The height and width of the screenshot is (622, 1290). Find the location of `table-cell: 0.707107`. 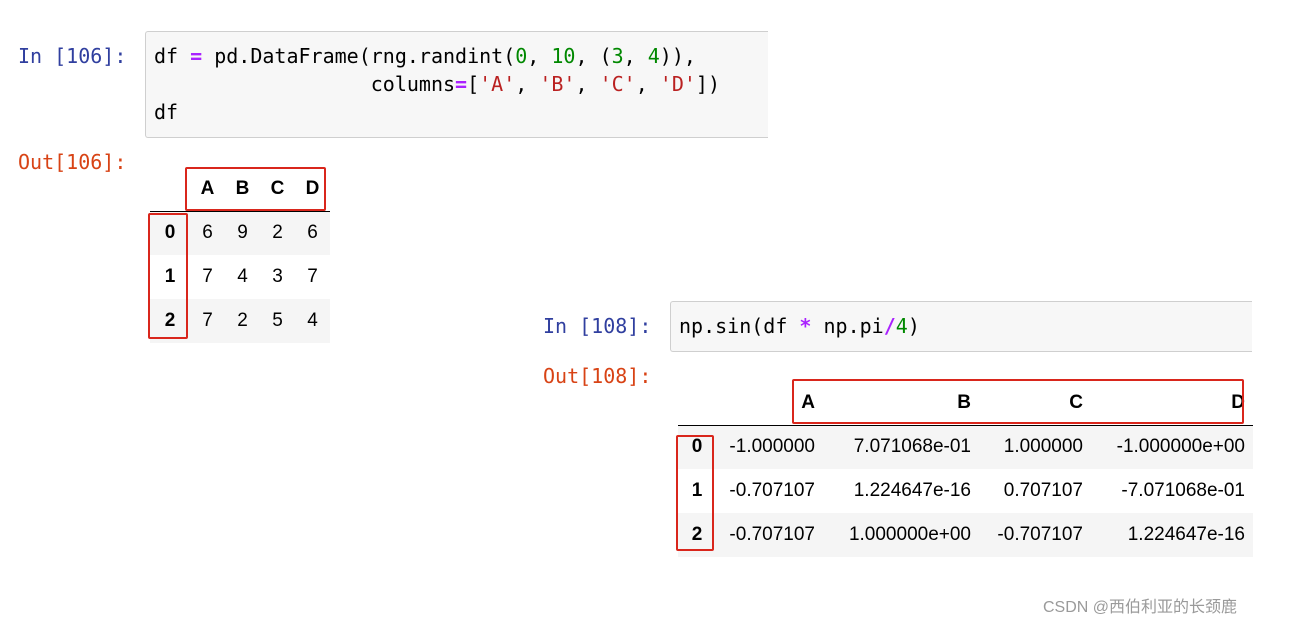

table-cell: 0.707107 is located at coordinates (1043, 490).